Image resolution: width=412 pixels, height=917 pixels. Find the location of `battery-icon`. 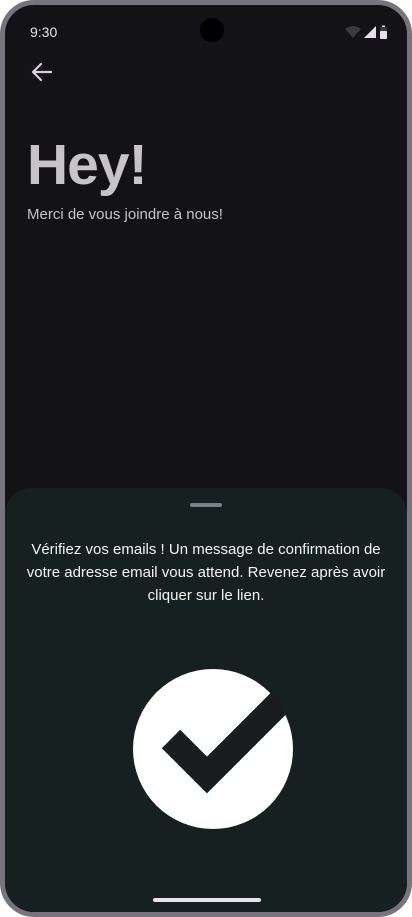

battery-icon is located at coordinates (383, 32).